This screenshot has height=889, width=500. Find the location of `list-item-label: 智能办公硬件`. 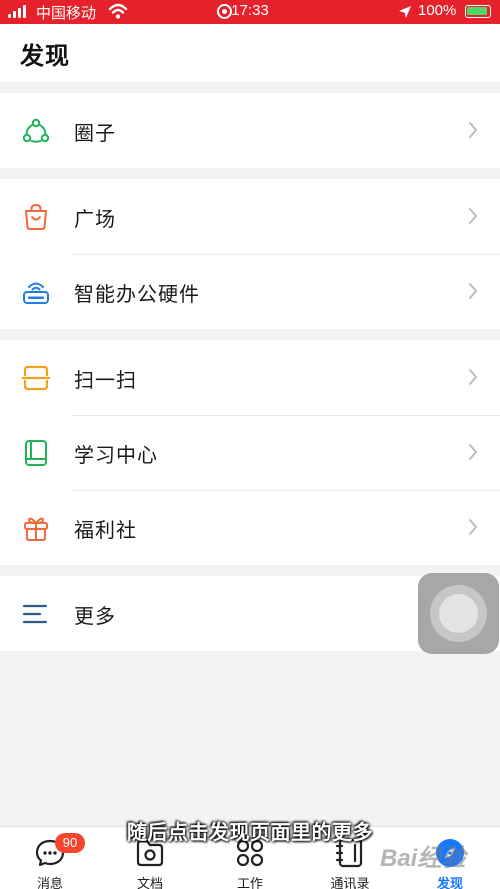

list-item-label: 智能办公硬件 is located at coordinates (137, 294).